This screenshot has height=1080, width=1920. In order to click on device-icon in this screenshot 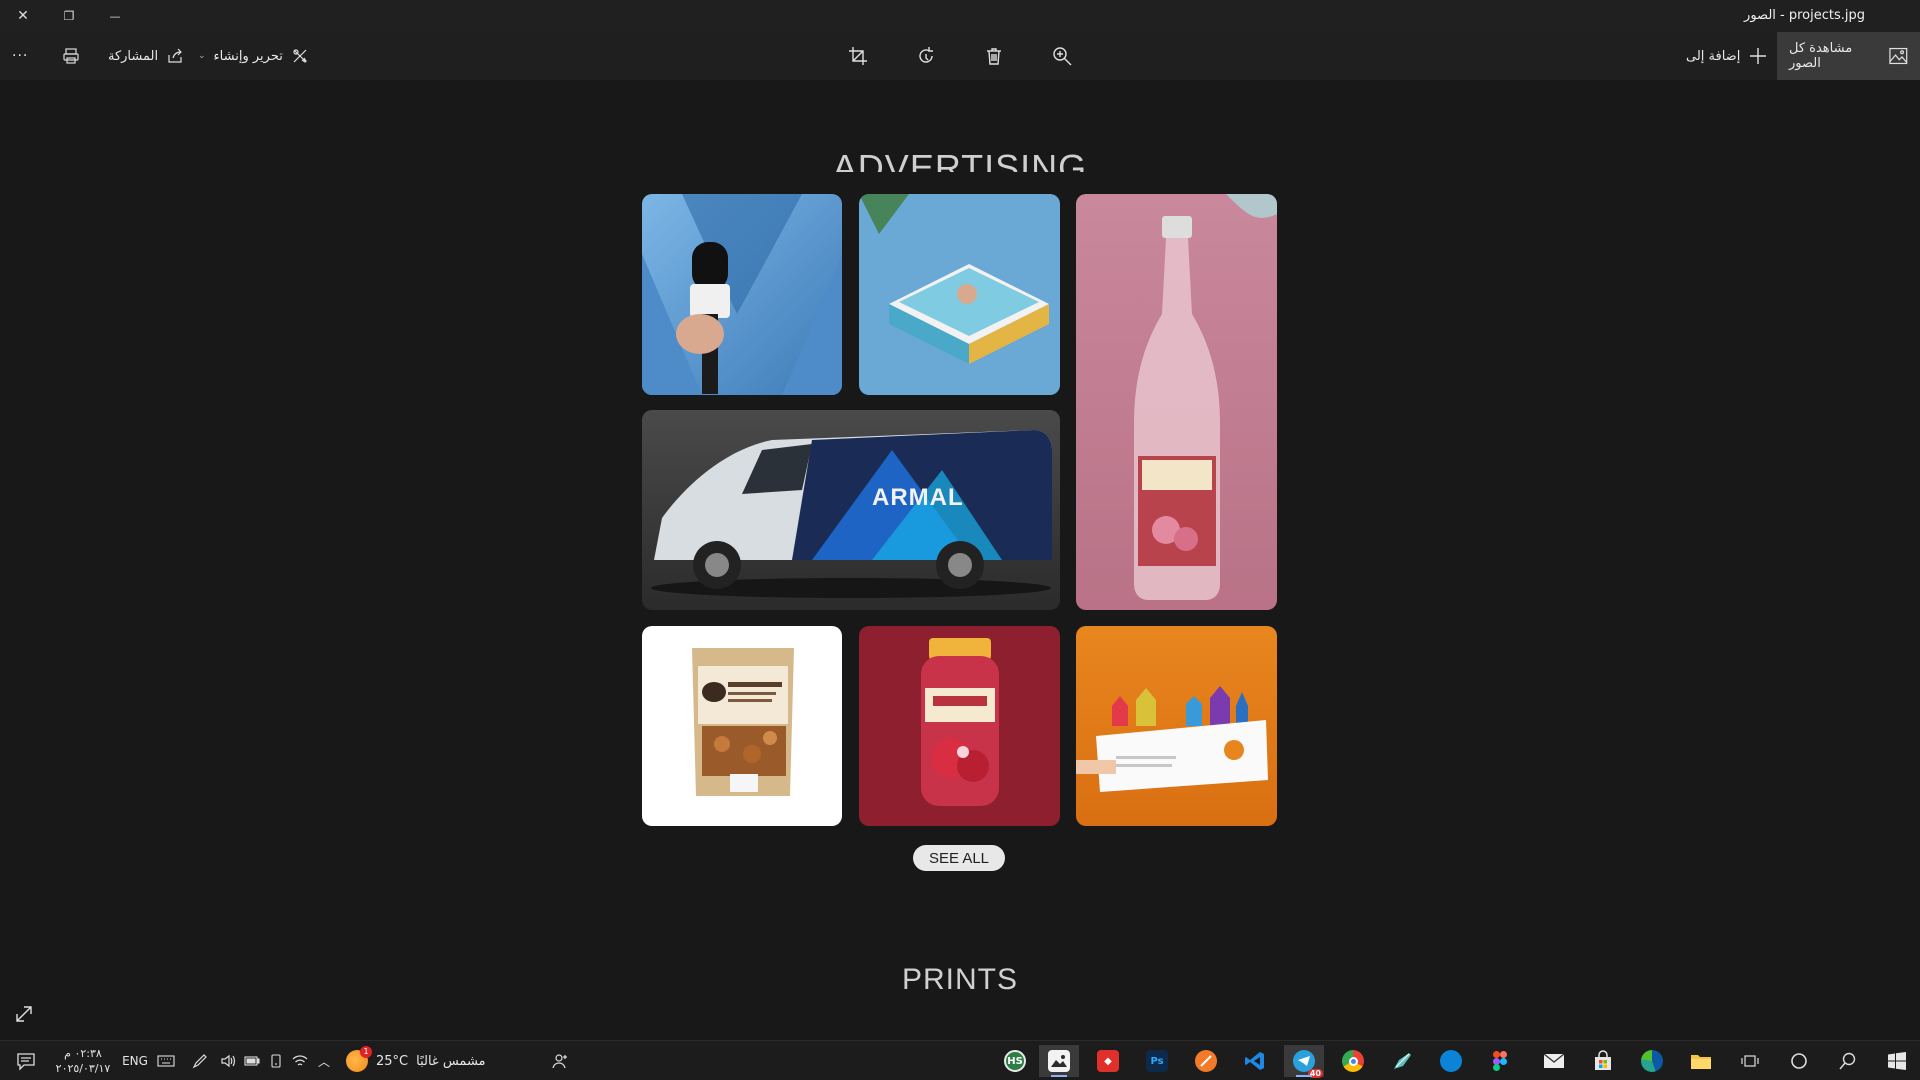, I will do `click(276, 1061)`.